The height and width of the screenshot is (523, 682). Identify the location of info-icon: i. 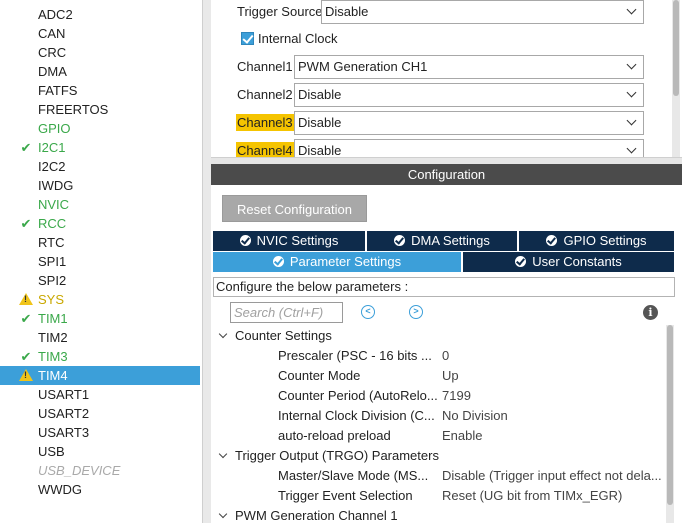
(650, 312).